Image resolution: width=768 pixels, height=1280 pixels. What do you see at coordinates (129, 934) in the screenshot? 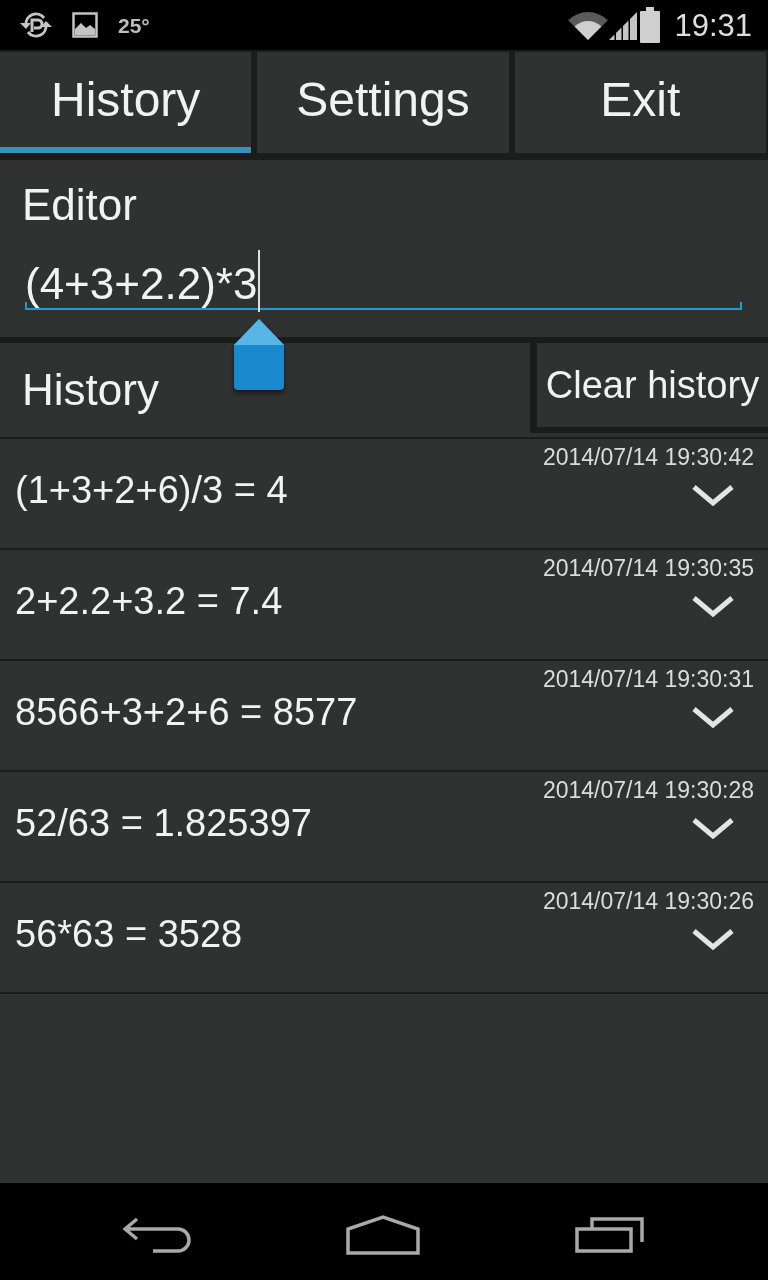
I see `history-expression: 56*63 = 3528` at bounding box center [129, 934].